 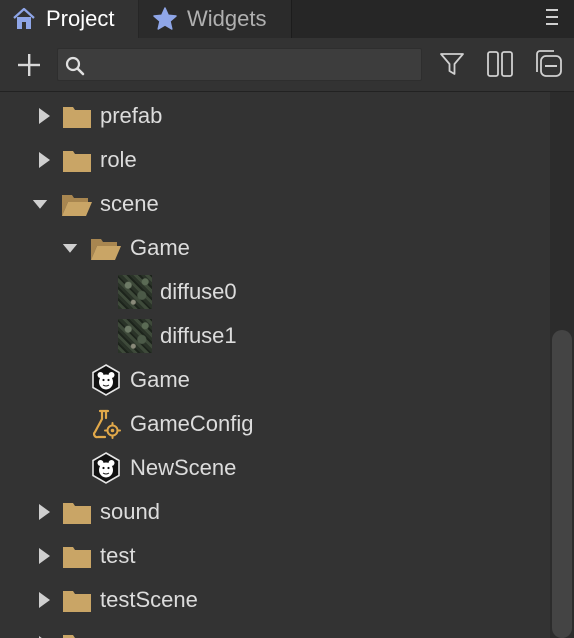 I want to click on tab-widgets-label: Widgets, so click(x=227, y=18).